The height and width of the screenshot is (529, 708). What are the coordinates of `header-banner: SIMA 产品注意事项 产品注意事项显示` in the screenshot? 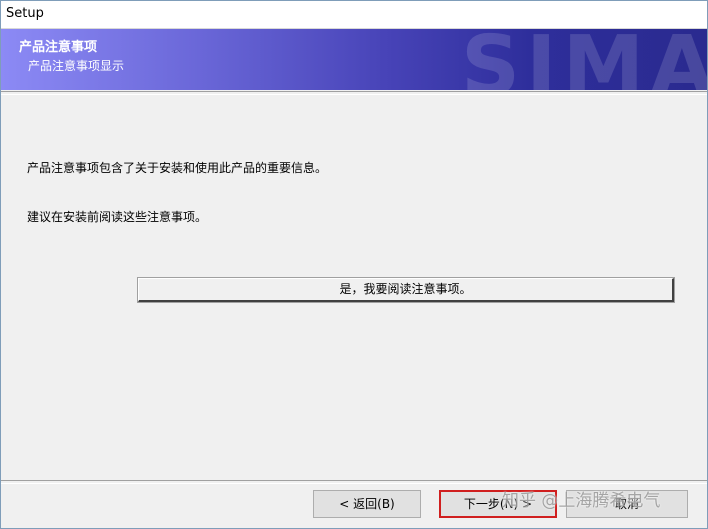 It's located at (354, 59).